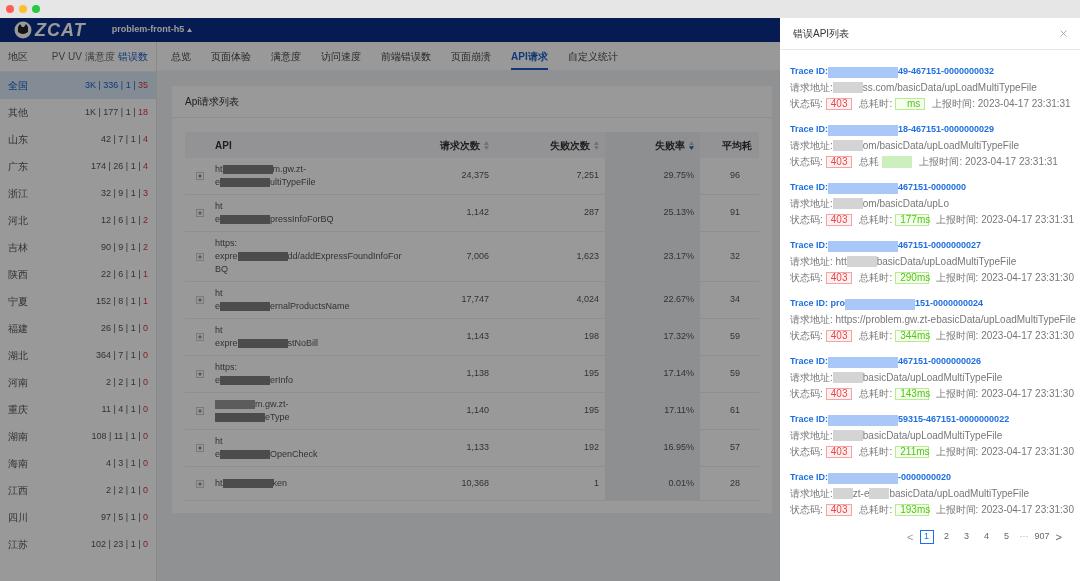 This screenshot has height=581, width=1080. Describe the element at coordinates (1006, 536) in the screenshot. I see `page-button: 5` at that location.